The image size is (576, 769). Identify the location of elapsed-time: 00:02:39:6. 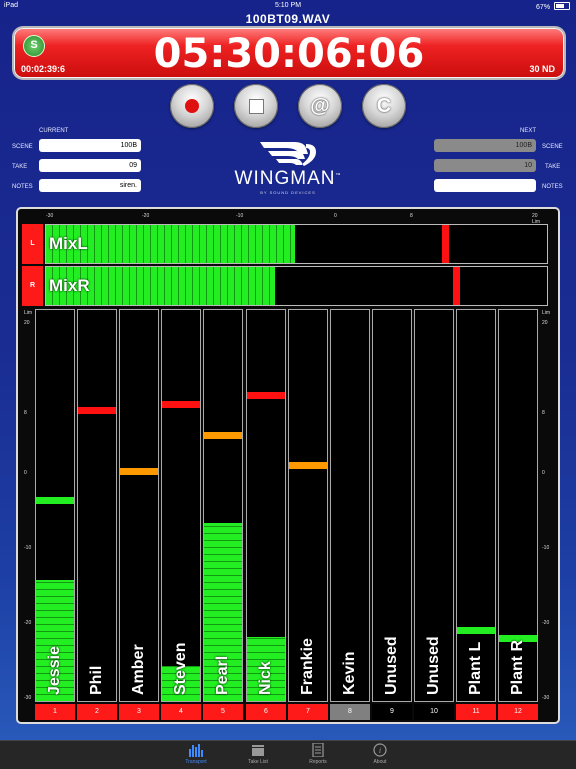
(43, 69).